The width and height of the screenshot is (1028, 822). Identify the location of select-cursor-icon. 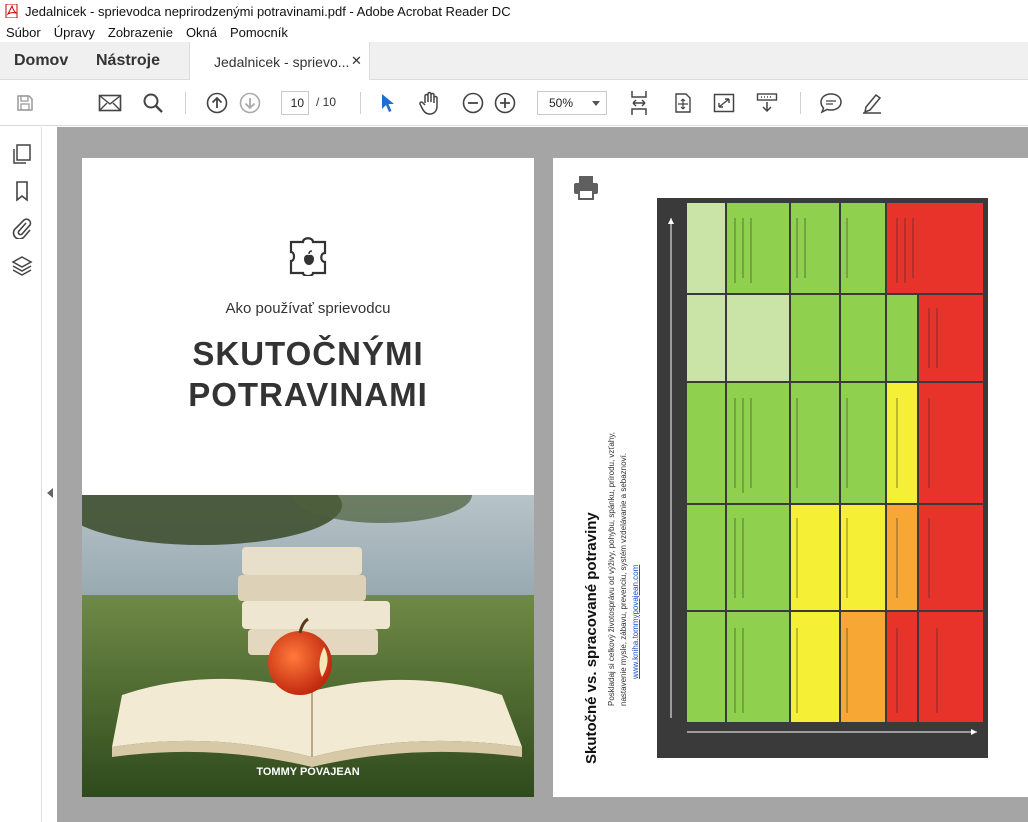
(387, 103).